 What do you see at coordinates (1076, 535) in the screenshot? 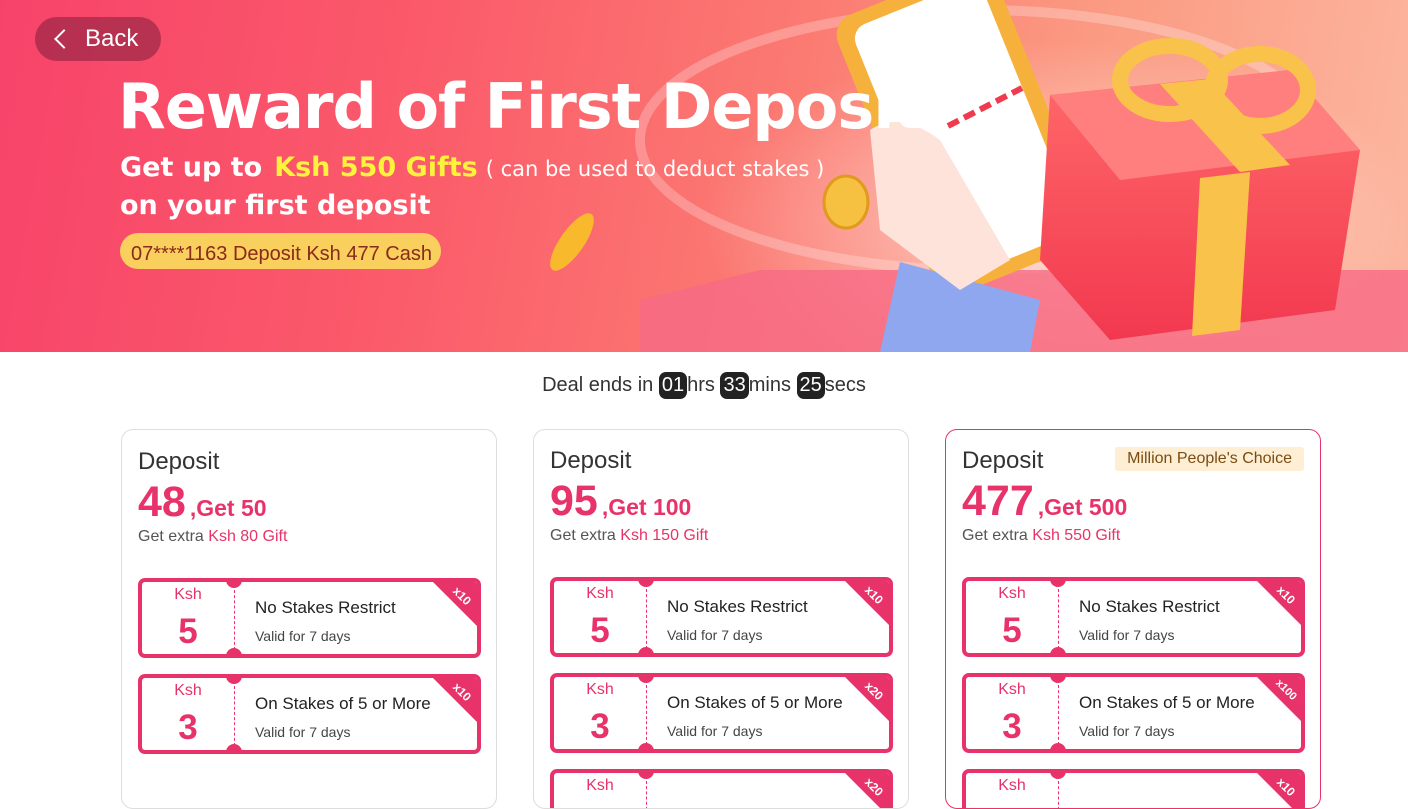
I see `extra-value: Ksh 550 Gift` at bounding box center [1076, 535].